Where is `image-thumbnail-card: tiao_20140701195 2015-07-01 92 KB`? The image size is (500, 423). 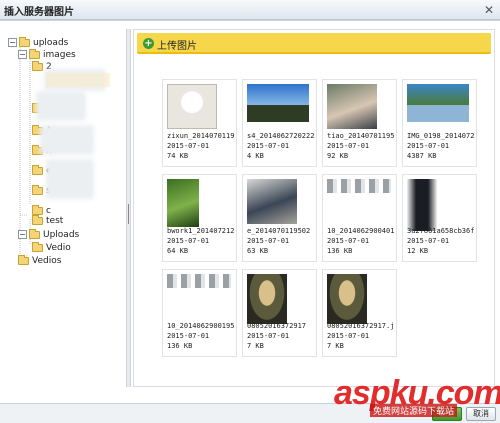
image-thumbnail-card: tiao_20140701195 2015-07-01 92 KB is located at coordinates (359, 123).